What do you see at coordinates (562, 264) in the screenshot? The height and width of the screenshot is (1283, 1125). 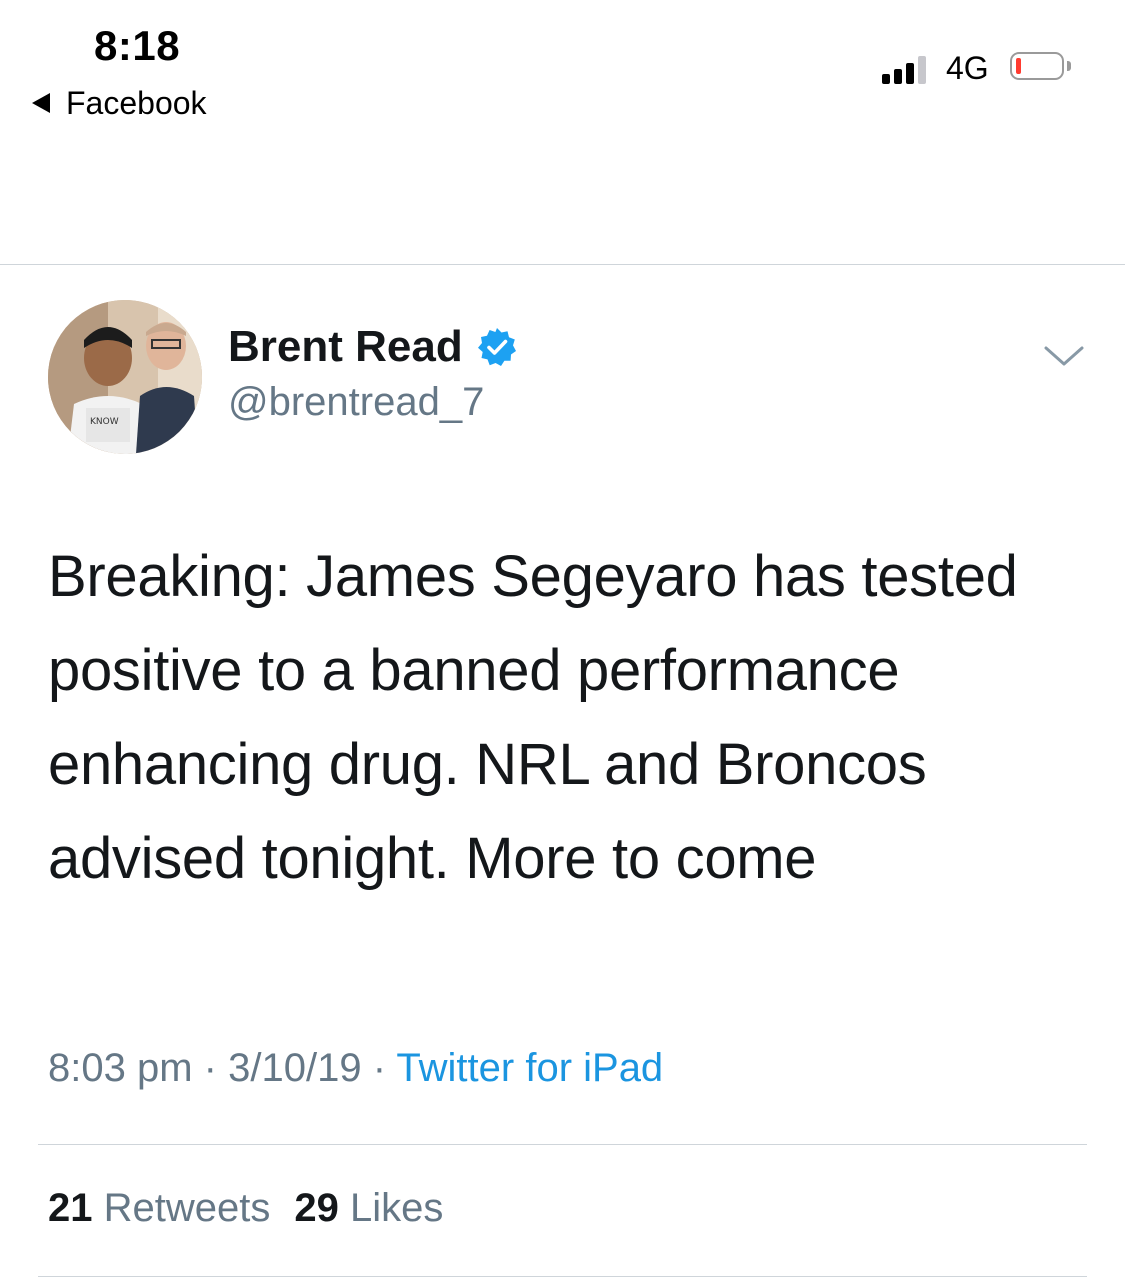 I see `header-divider` at bounding box center [562, 264].